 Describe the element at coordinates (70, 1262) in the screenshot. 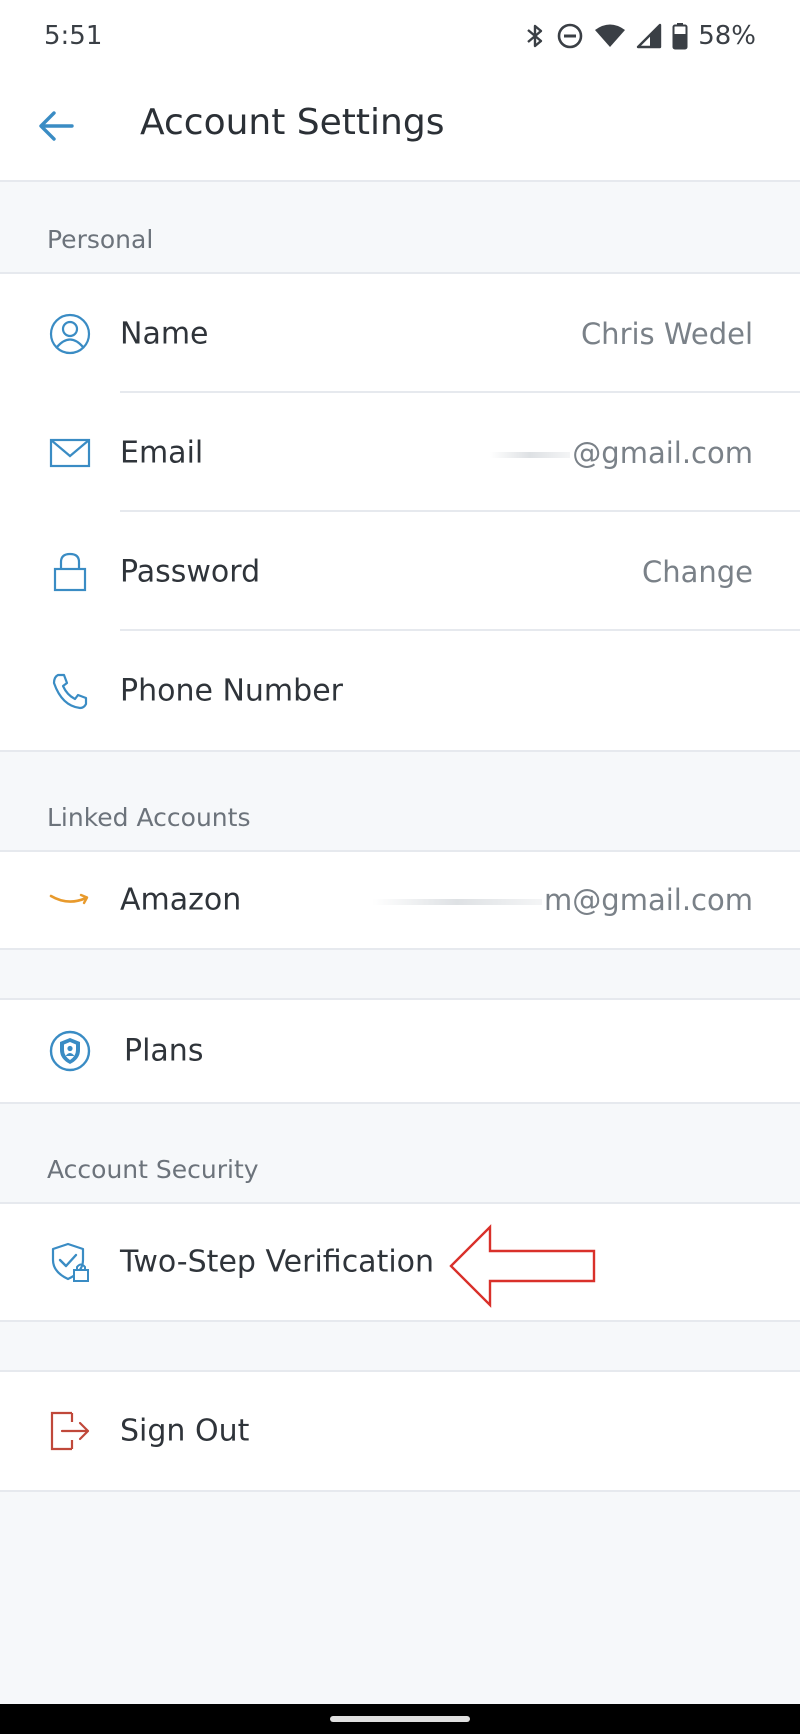

I see `shield-lock-icon` at that location.